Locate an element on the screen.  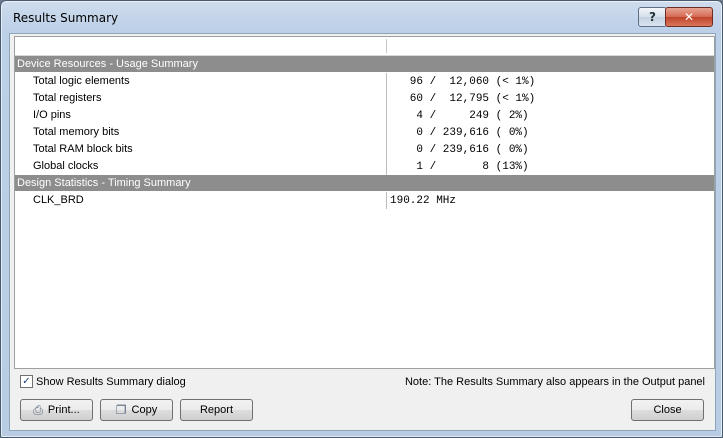
row-value: 1 / 8 (13%) is located at coordinates (459, 167).